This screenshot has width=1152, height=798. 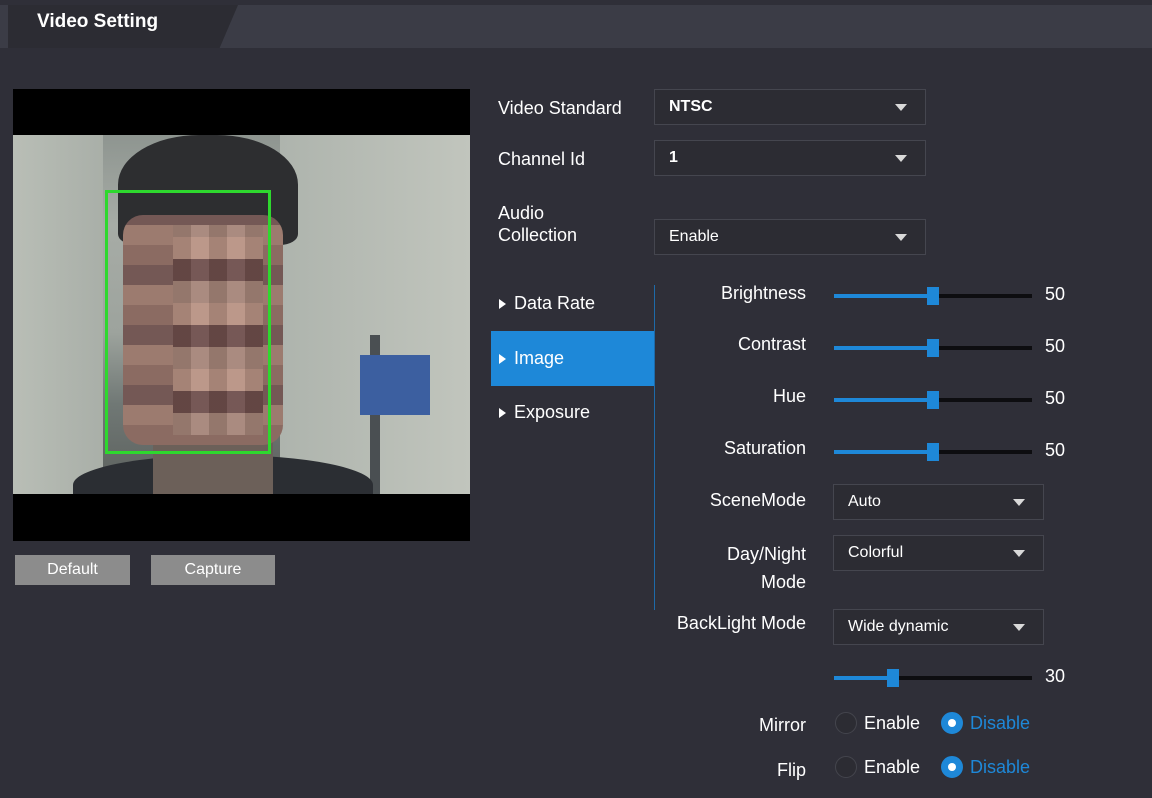 I want to click on flip-label: Flip, so click(x=791, y=770).